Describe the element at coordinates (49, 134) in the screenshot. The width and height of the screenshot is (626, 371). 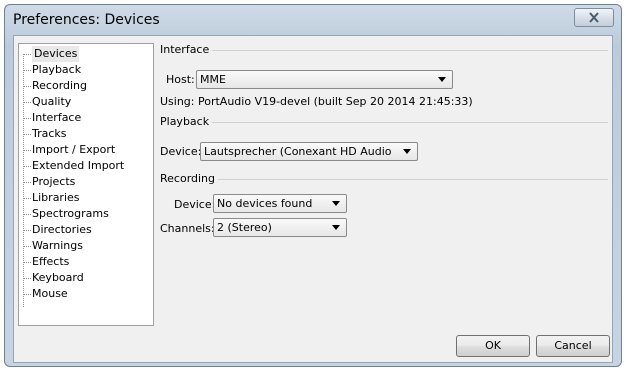
I see `tree-item-tracks: Tracks` at that location.